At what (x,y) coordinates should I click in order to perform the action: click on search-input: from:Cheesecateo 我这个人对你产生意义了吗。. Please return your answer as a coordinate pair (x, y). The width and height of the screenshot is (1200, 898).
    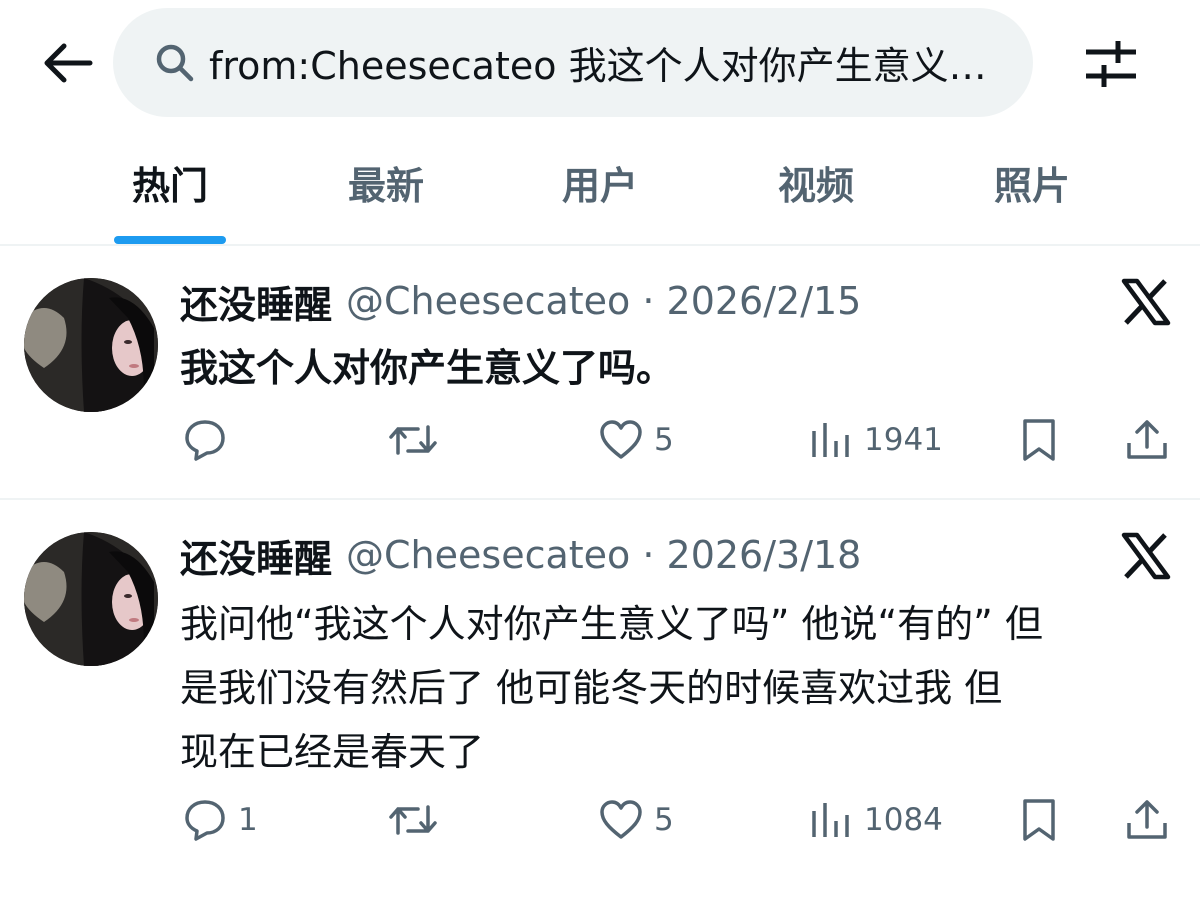
    Looking at the image, I should click on (573, 62).